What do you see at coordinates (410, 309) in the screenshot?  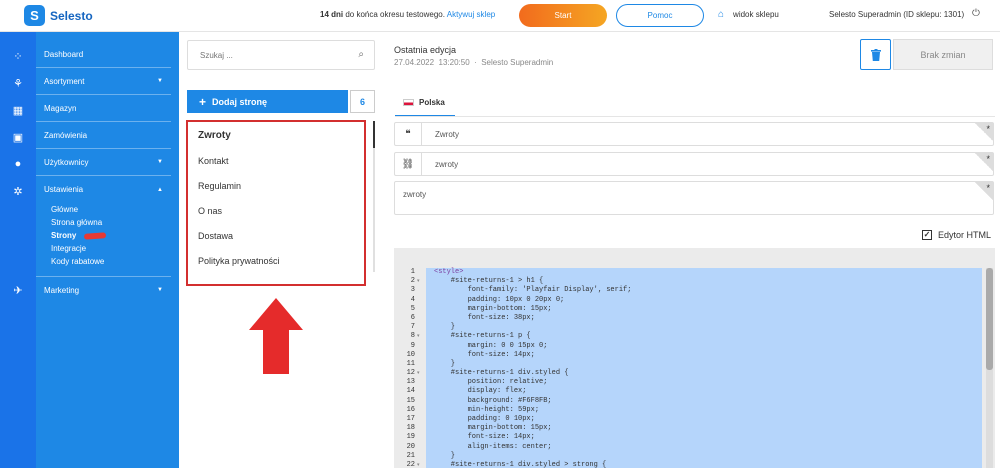 I see `line-number: 5` at bounding box center [410, 309].